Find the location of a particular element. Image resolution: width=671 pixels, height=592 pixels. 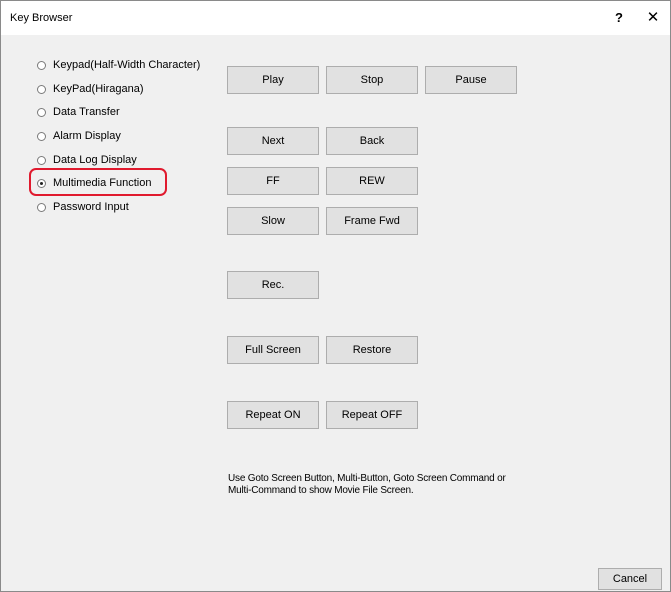

radio-label: Alarm Display is located at coordinates (87, 136).